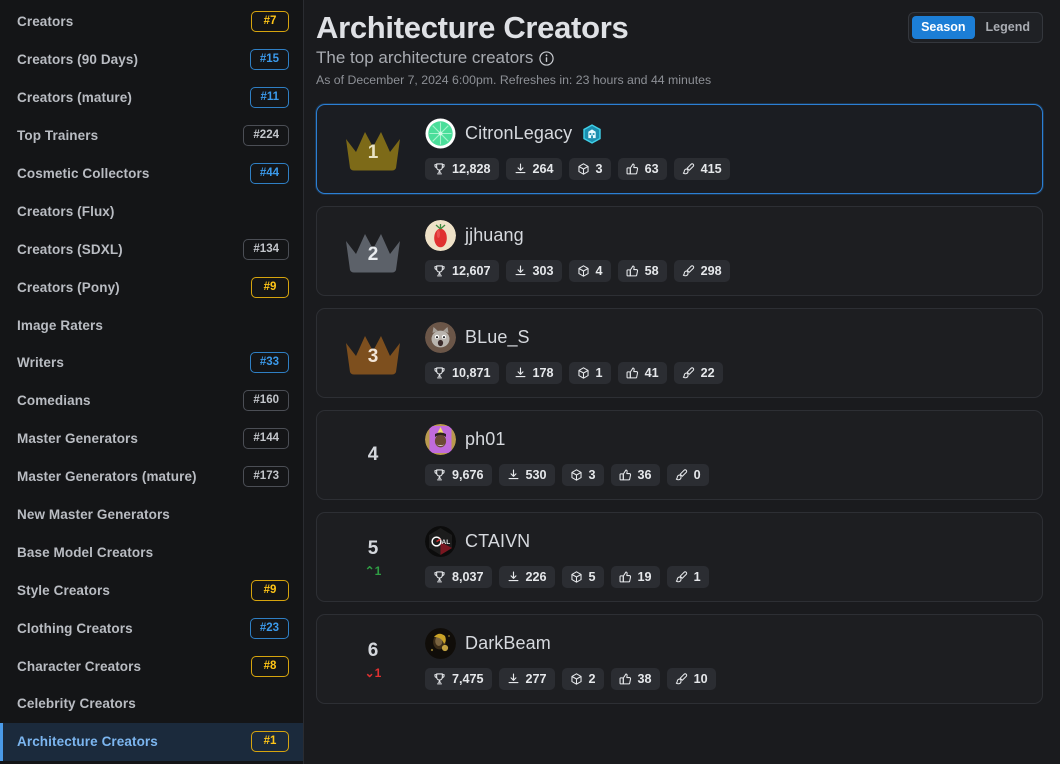  I want to click on crown-icon: 3, so click(373, 353).